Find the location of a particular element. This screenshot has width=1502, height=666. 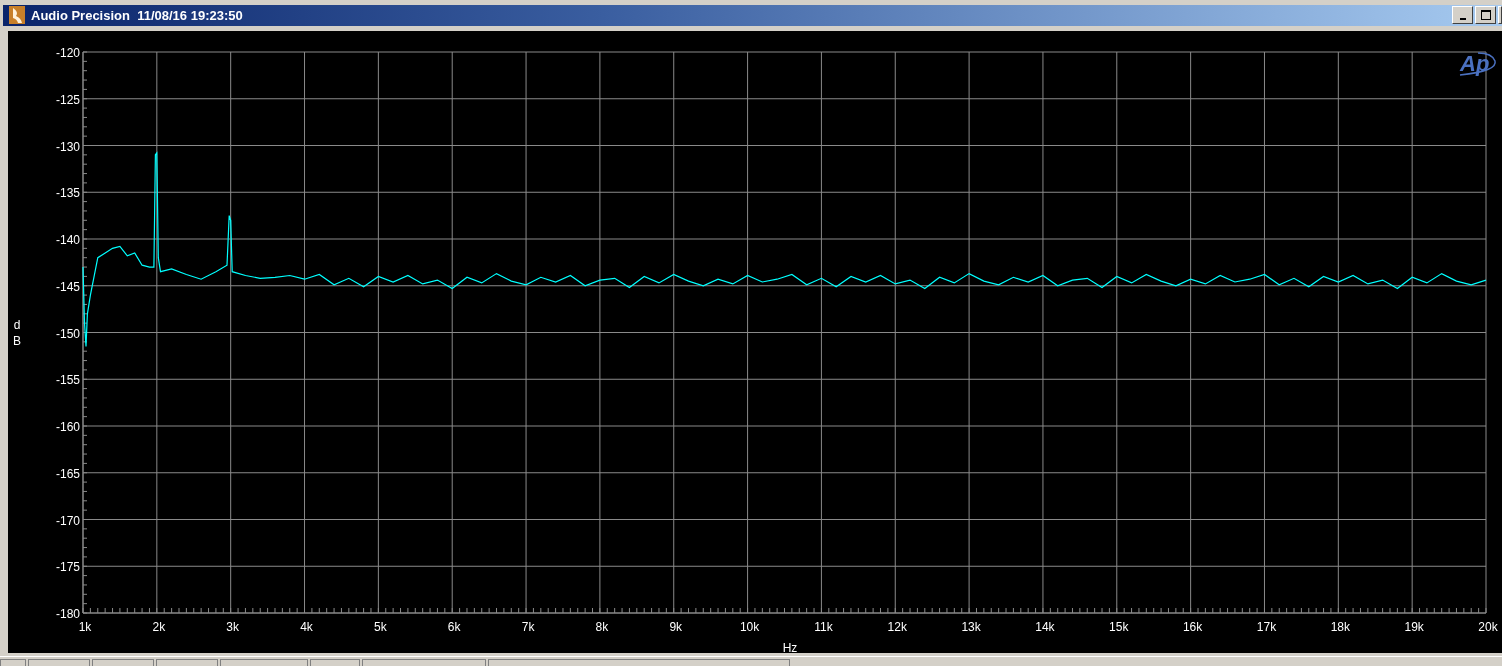

tick-label: -120 is located at coordinates (67, 52).